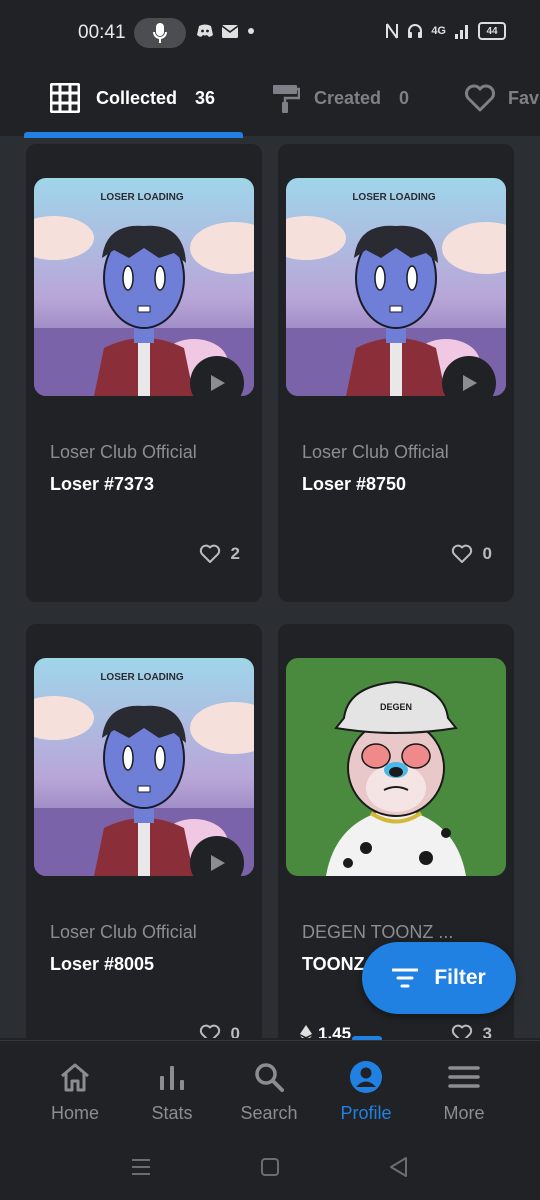 The image size is (540, 1200). What do you see at coordinates (464, 1077) in the screenshot?
I see `menu-icon` at bounding box center [464, 1077].